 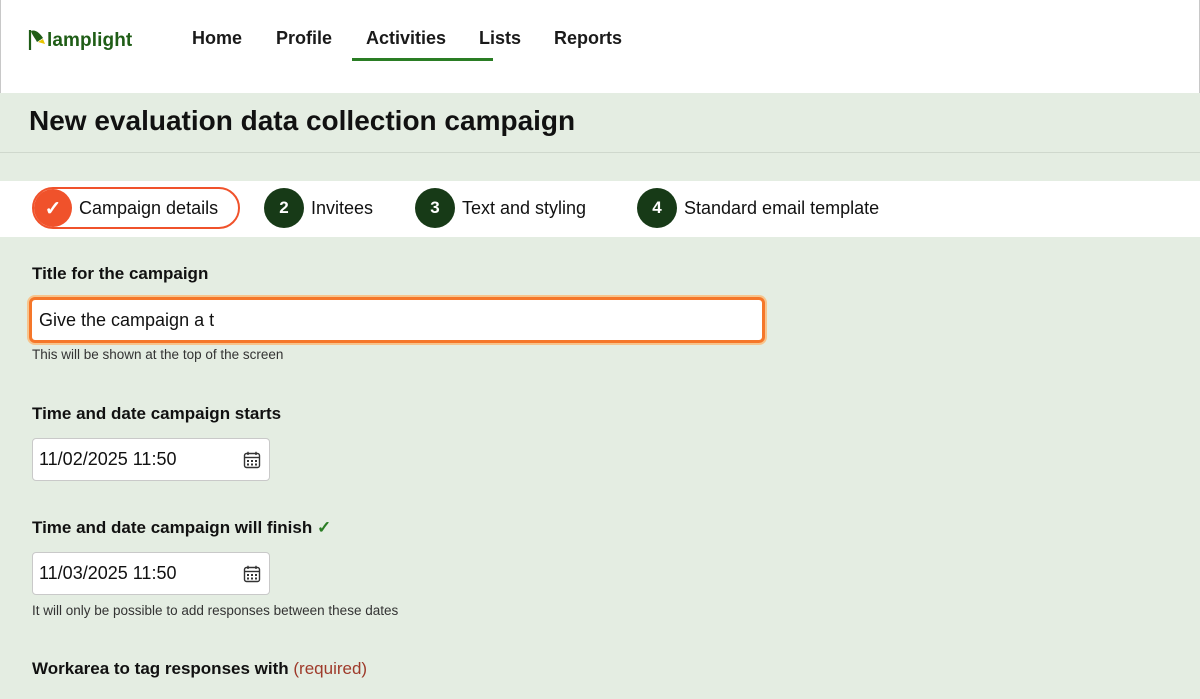 I want to click on nav-item-profile: Profile, so click(x=321, y=46).